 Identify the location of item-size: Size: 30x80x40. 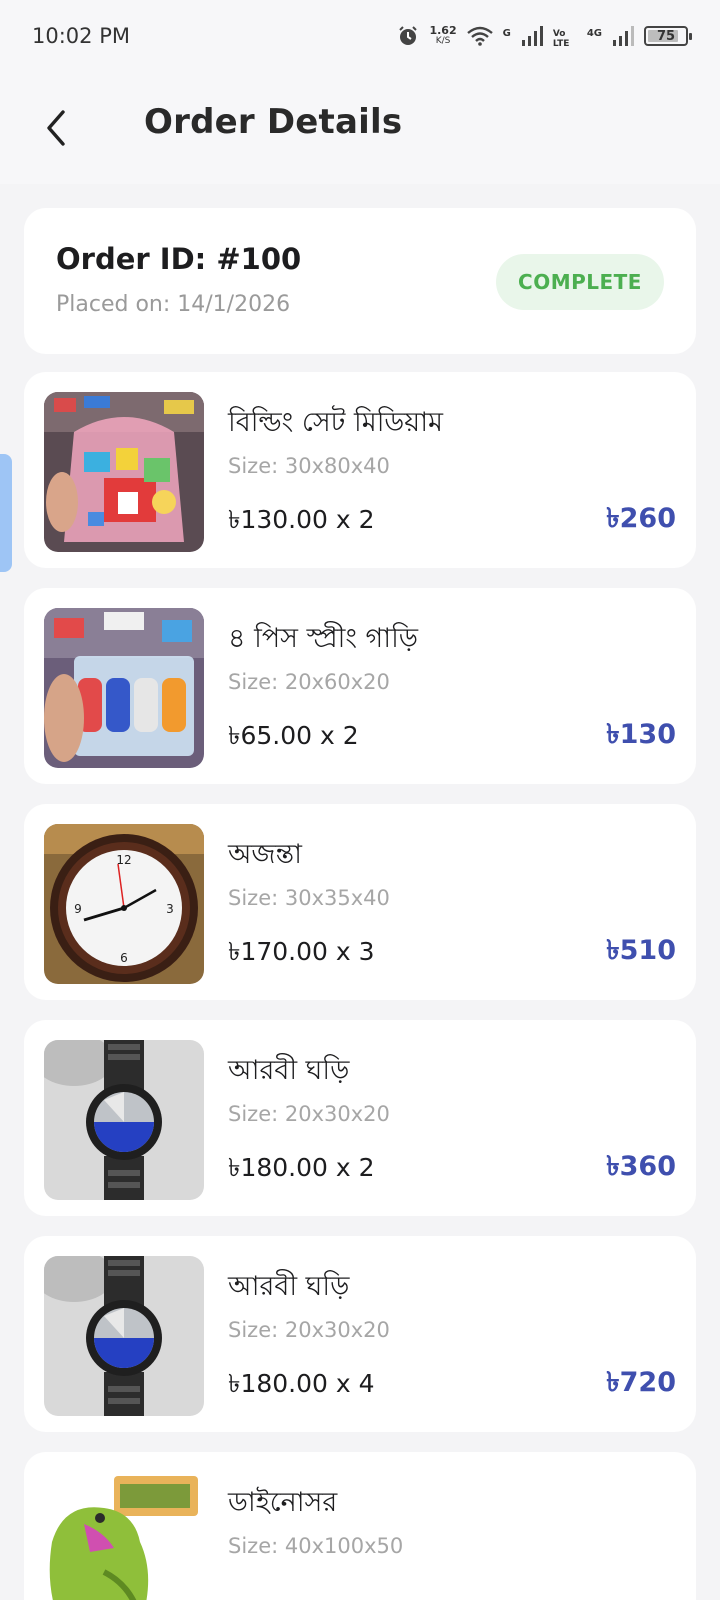
(309, 466).